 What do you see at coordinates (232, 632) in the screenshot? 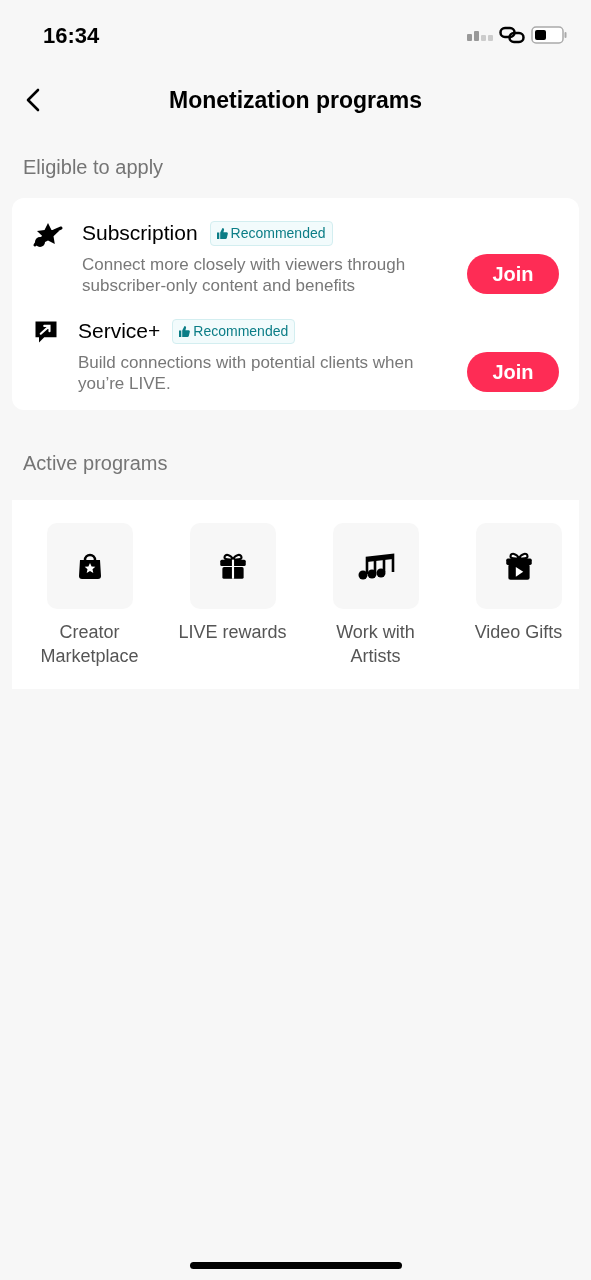
I see `program-label: LIVE rewards` at bounding box center [232, 632].